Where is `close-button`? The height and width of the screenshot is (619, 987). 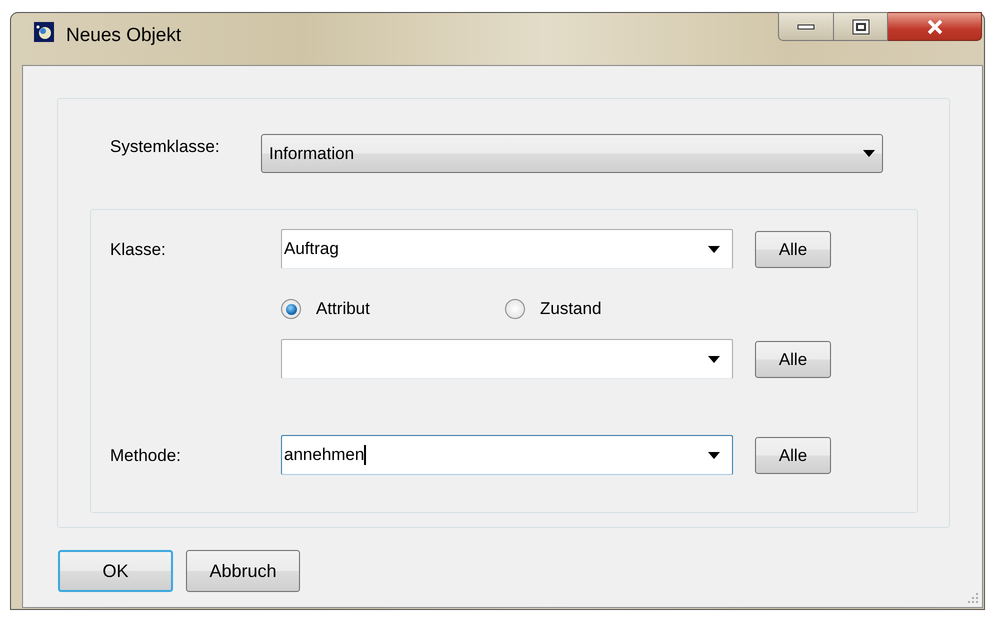 close-button is located at coordinates (935, 26).